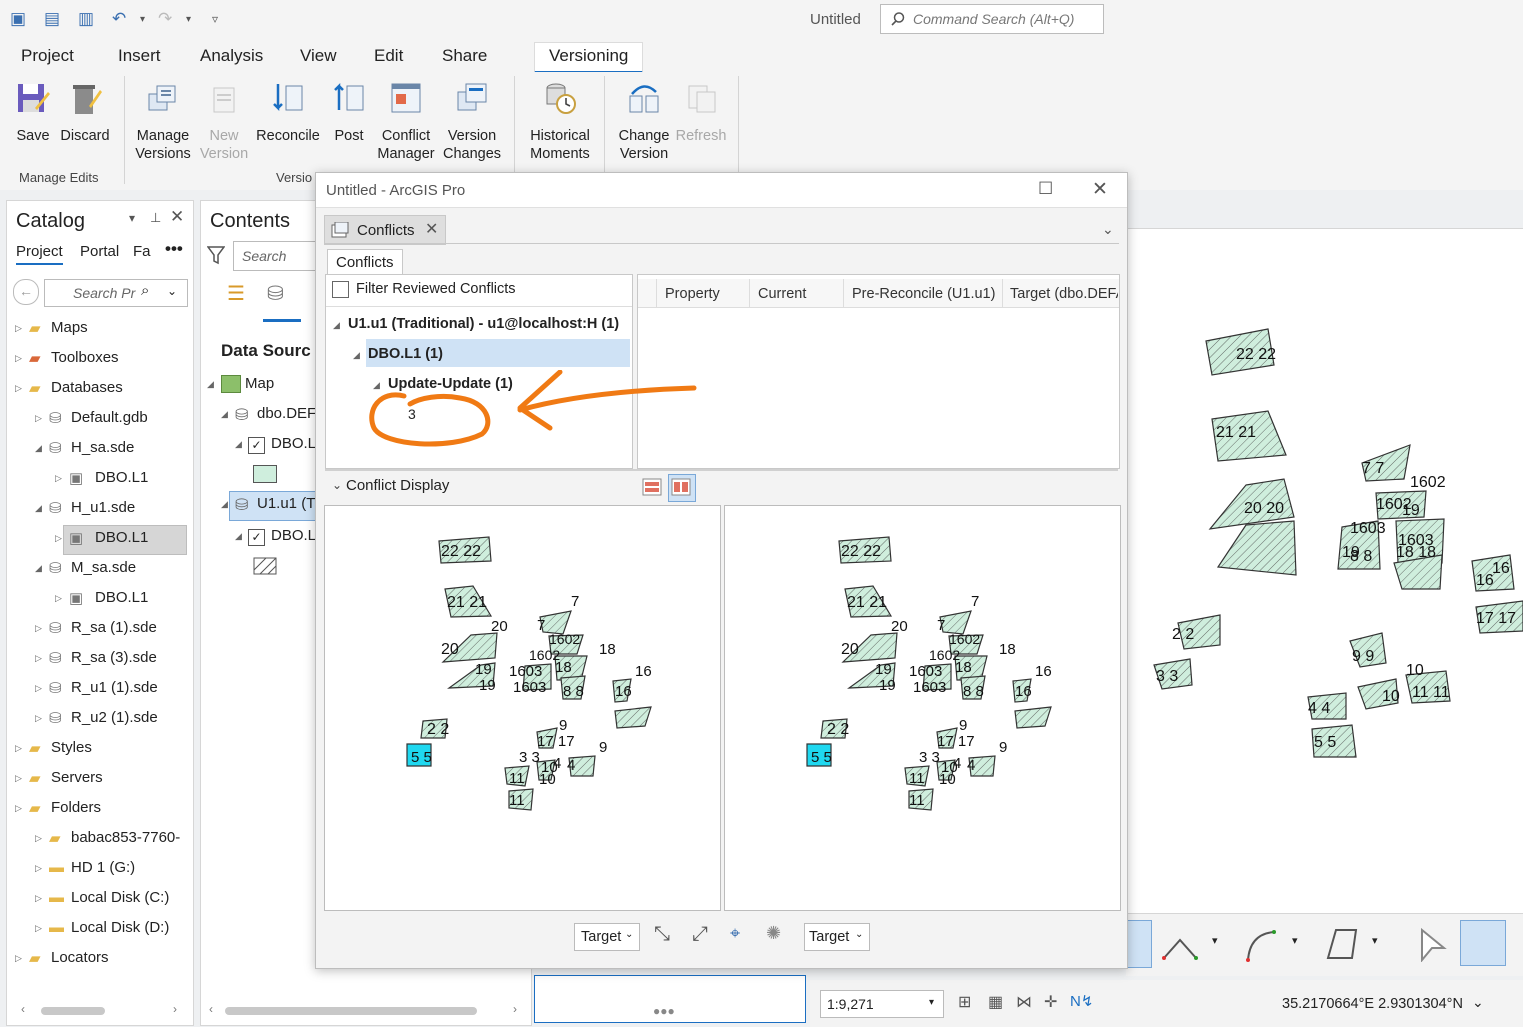 This screenshot has width=1523, height=1027. Describe the element at coordinates (337, 485) in the screenshot. I see `collapse-icon: ⌄` at that location.